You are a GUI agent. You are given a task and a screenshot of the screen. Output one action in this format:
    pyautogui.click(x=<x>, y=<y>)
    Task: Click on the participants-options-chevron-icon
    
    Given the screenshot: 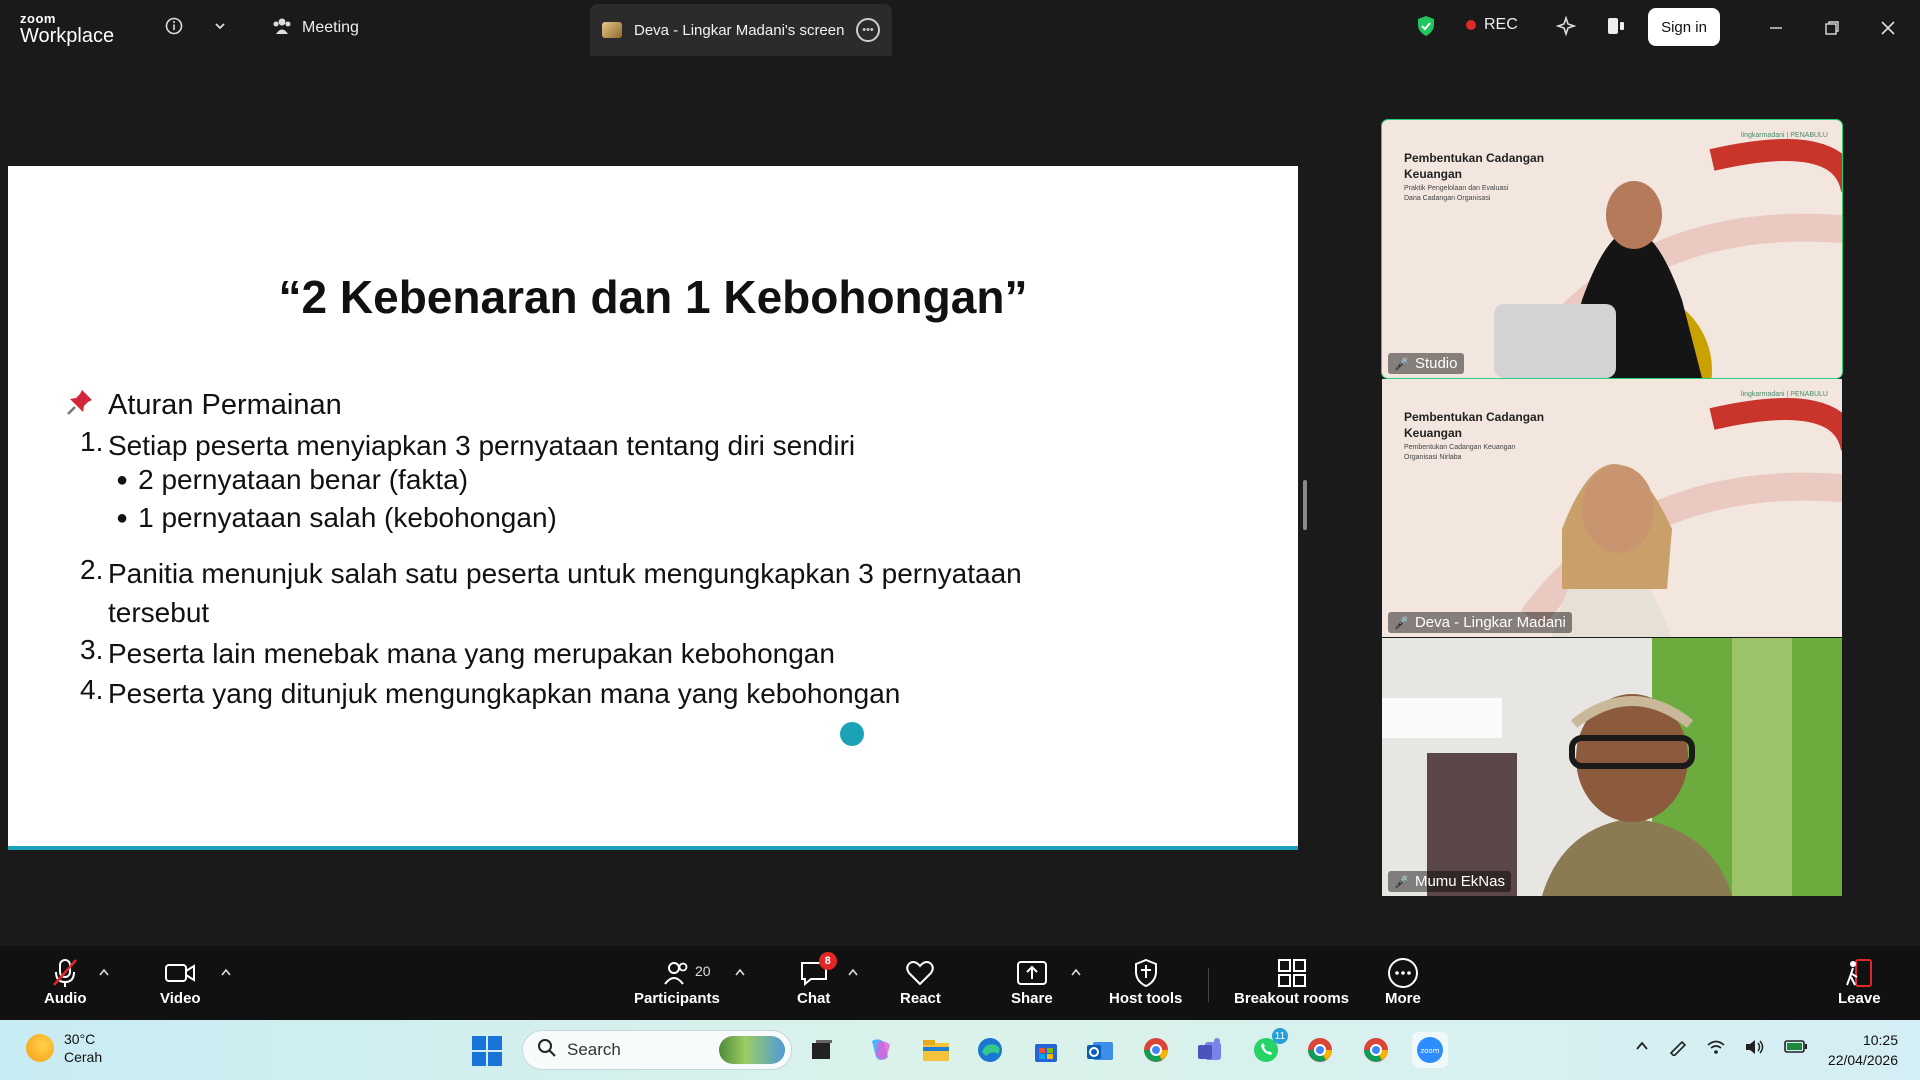 What is the action you would take?
    pyautogui.click(x=740, y=972)
    